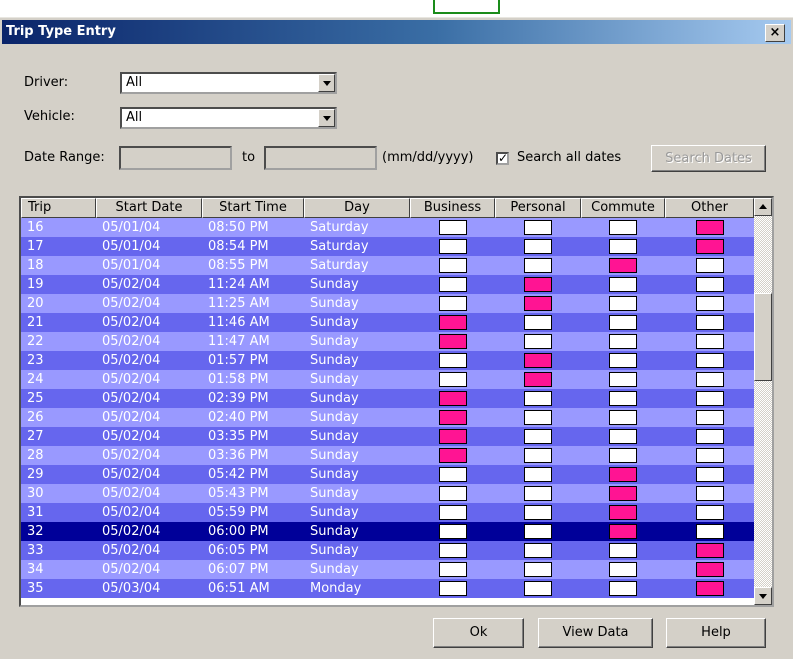  I want to click on table-row: 18 05/01/04 08:55 PM Saturday, so click(387, 265).